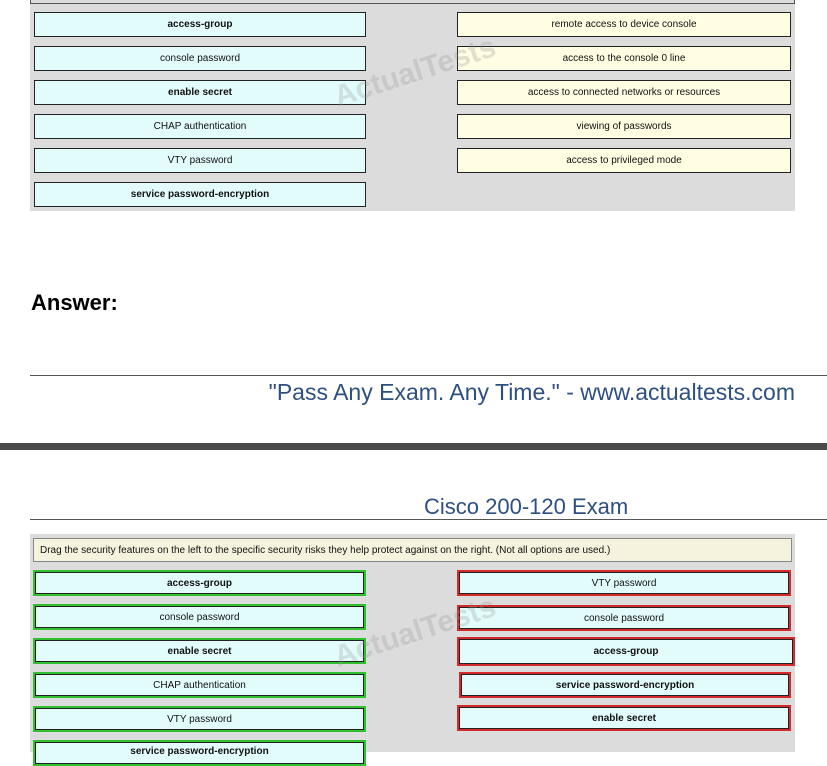 The width and height of the screenshot is (827, 766). Describe the element at coordinates (199, 617) in the screenshot. I see `answer-left-item-console-password: console password` at that location.